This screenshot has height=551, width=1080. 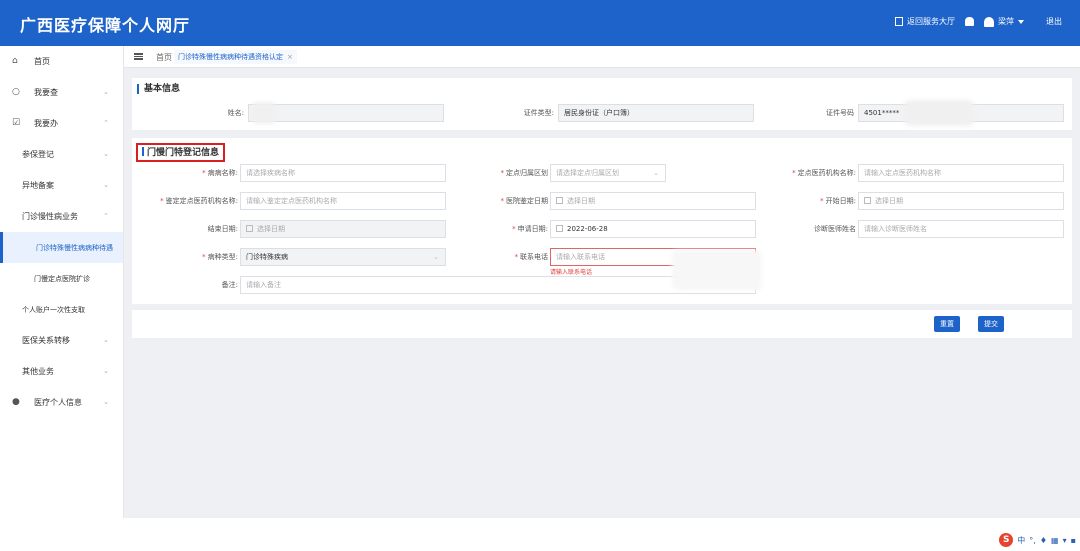 I want to click on sidebar-item-handle: ☑ 我要办 ⌃, so click(x=61, y=123).